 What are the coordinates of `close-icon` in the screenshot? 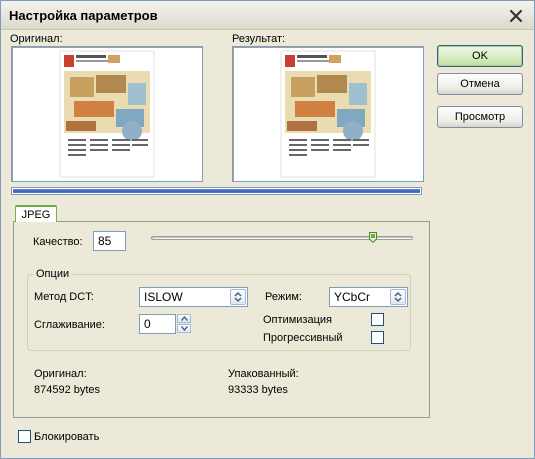 It's located at (516, 16).